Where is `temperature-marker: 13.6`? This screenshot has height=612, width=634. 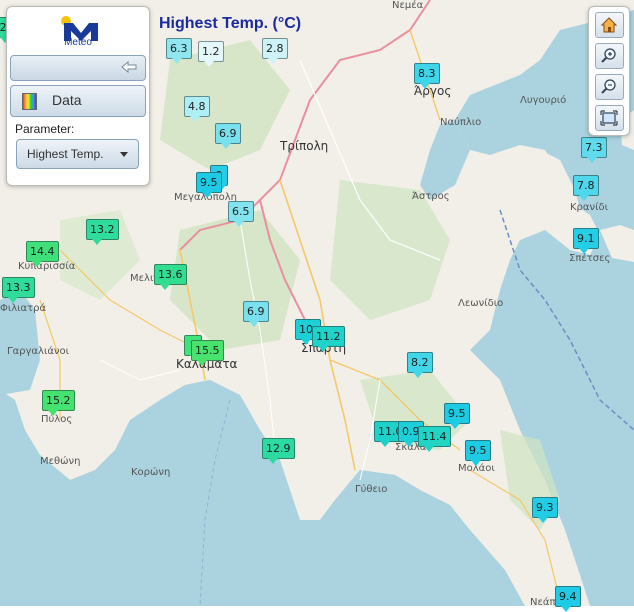
temperature-marker: 13.6 is located at coordinates (170, 277).